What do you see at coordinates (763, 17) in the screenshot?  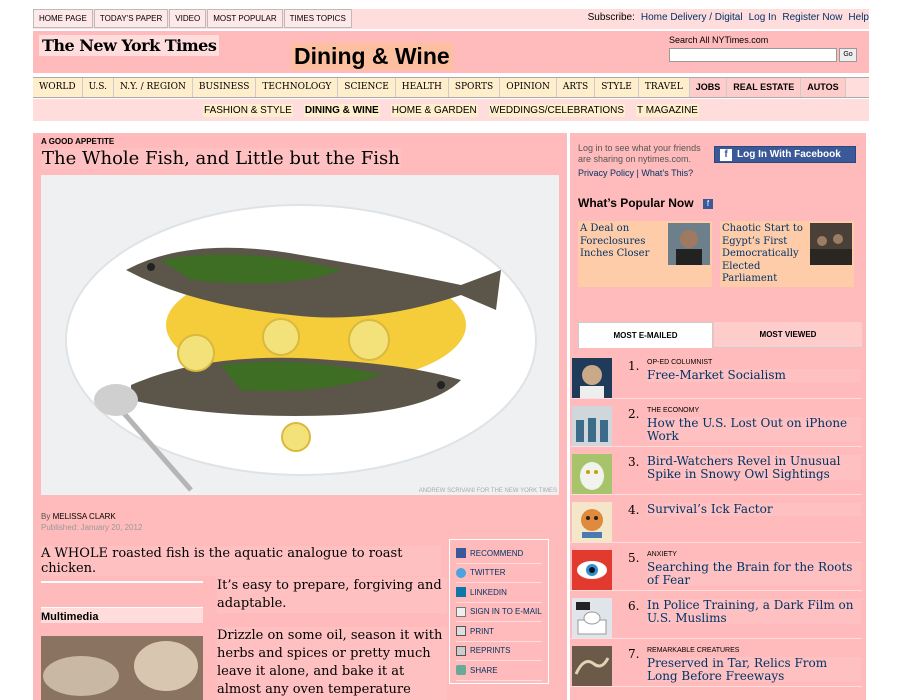 I see `log-in-link: Log In` at bounding box center [763, 17].